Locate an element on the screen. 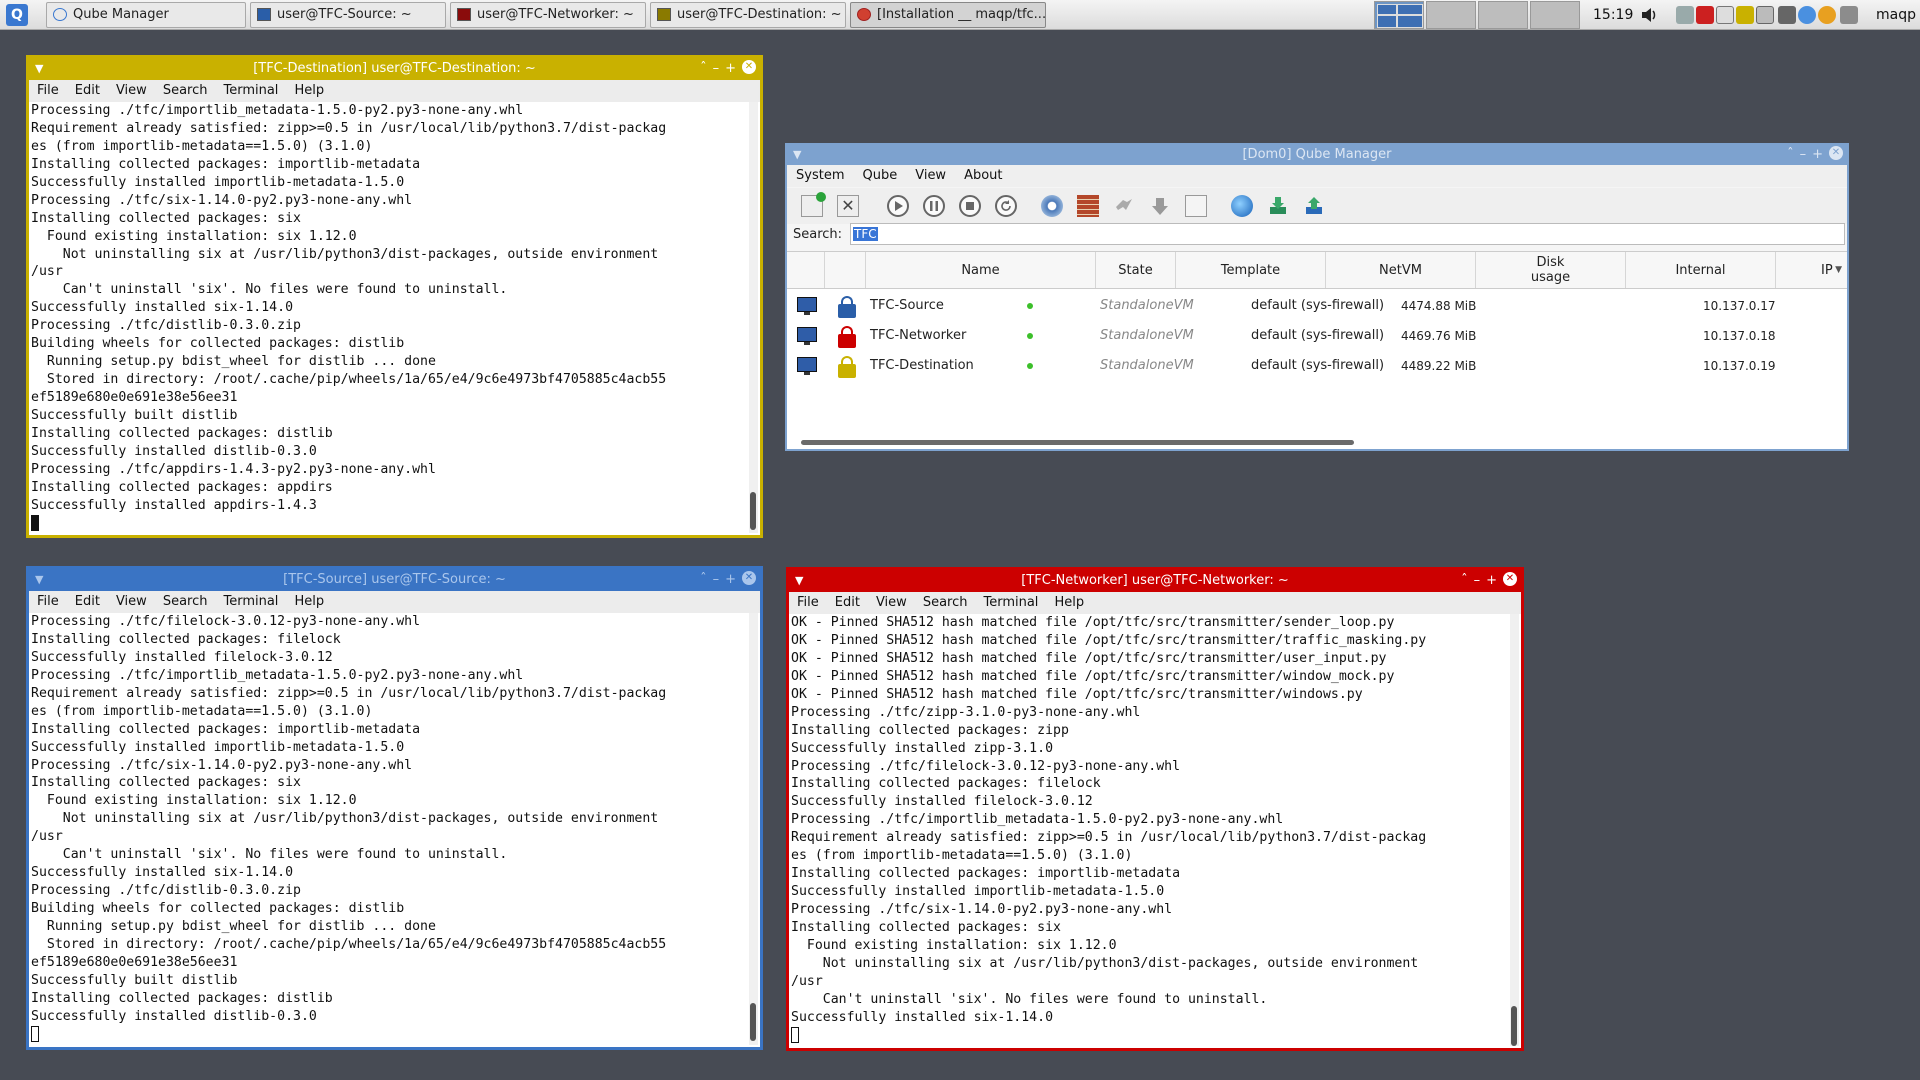 The image size is (1920, 1080). horizontal-scrollbar is located at coordinates (1319, 442).